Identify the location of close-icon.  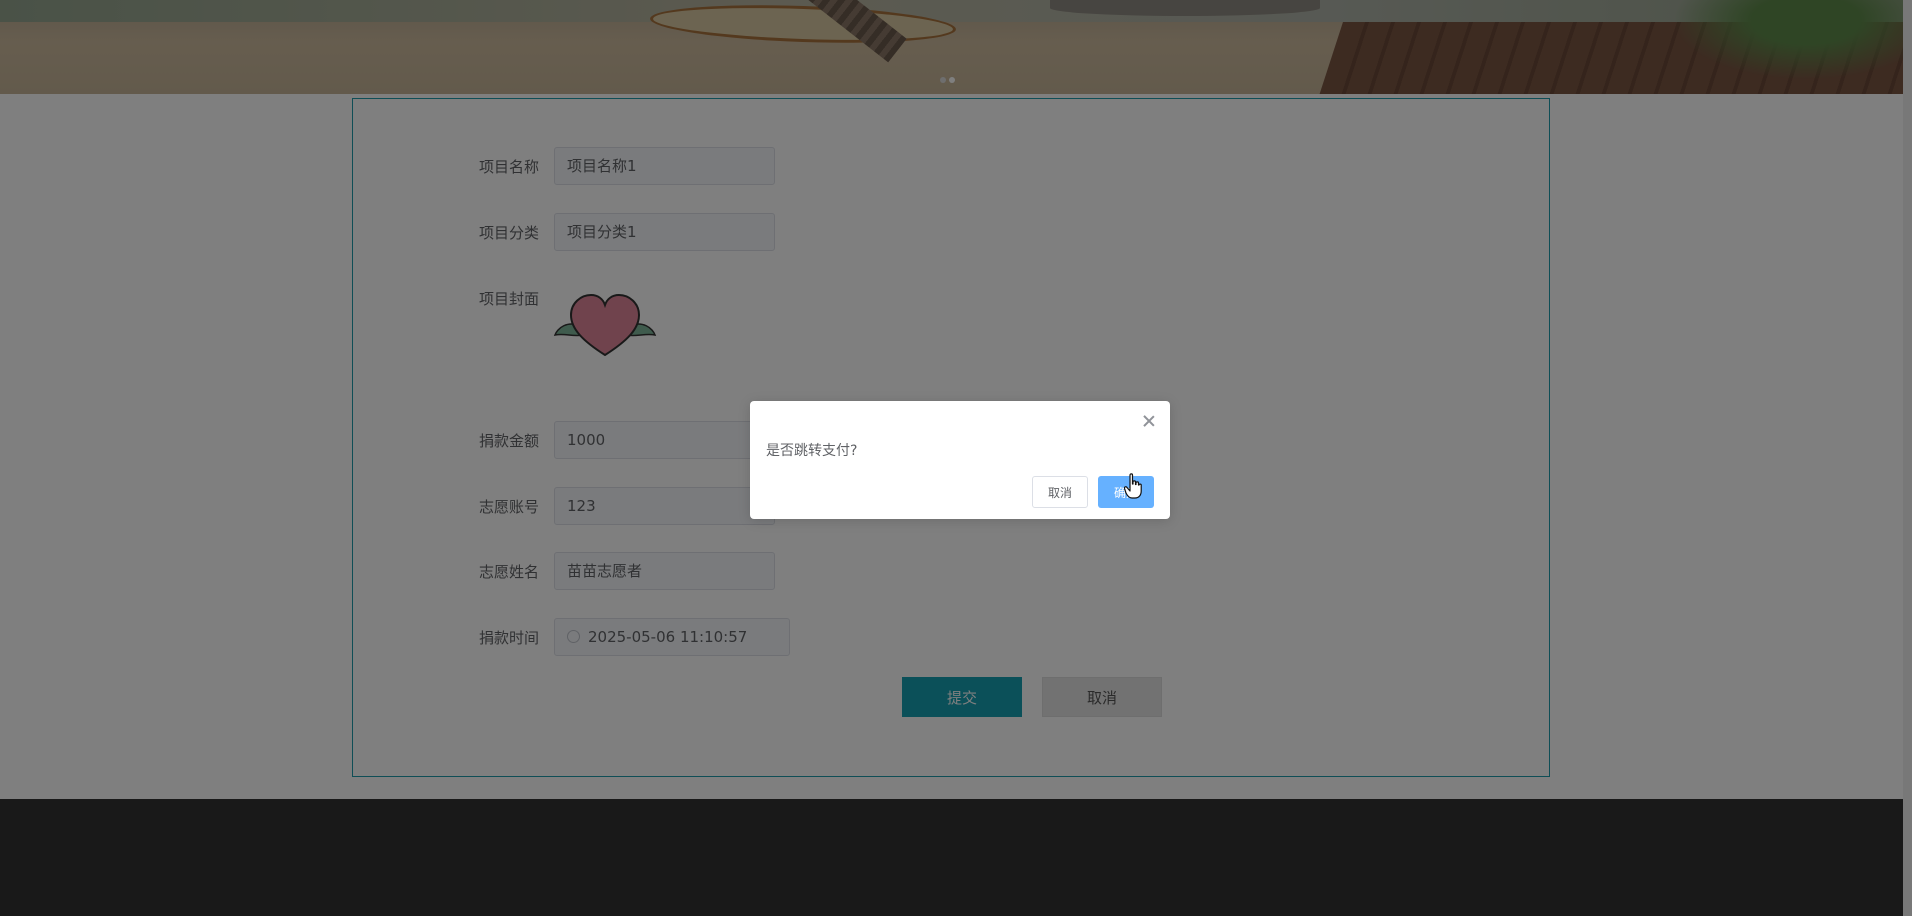
(1149, 421).